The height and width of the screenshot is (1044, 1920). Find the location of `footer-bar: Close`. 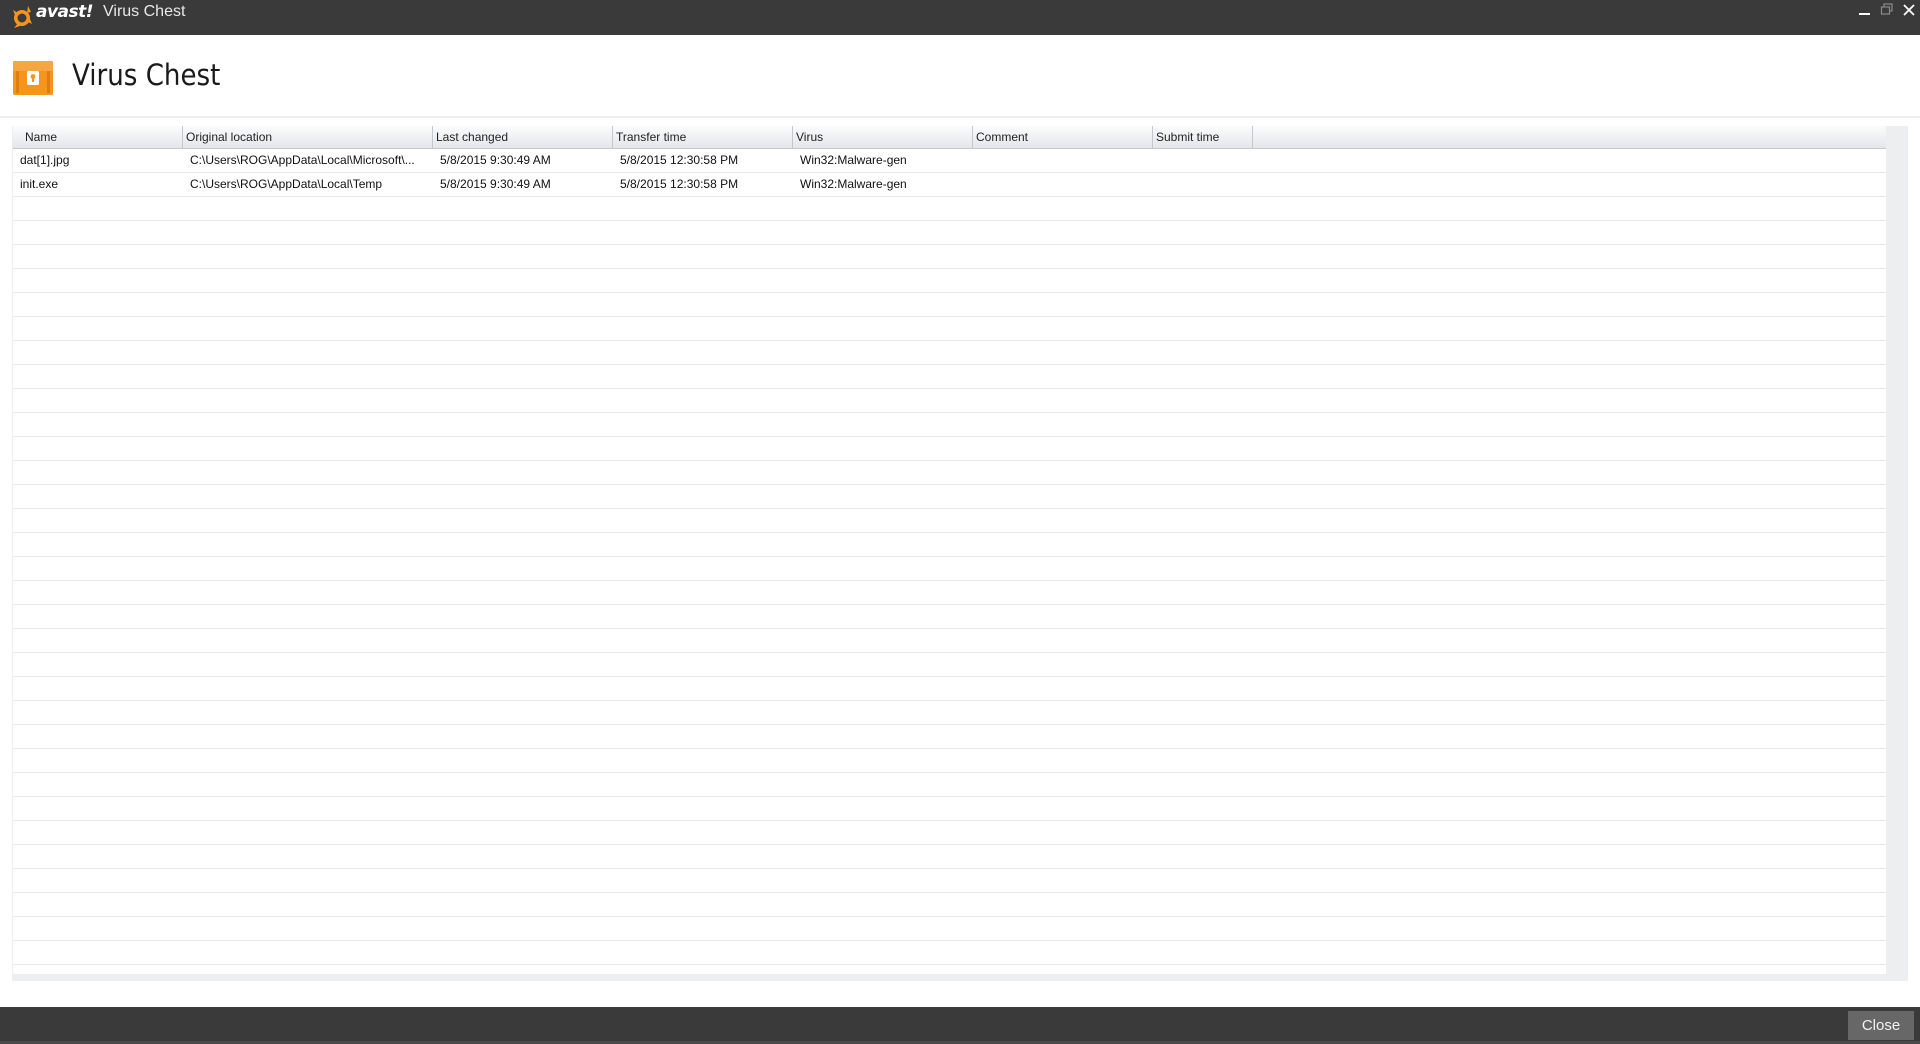

footer-bar: Close is located at coordinates (960, 1025).